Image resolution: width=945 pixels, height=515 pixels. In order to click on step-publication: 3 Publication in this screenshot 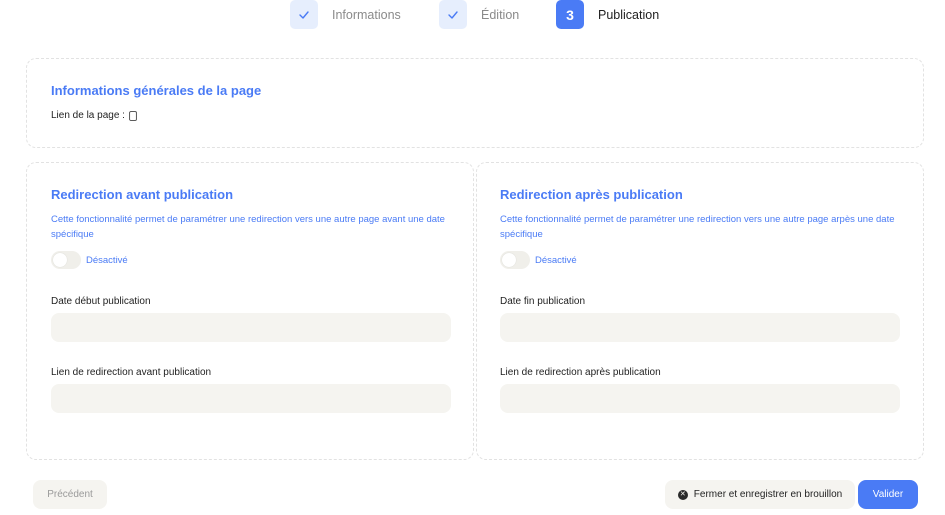, I will do `click(607, 14)`.